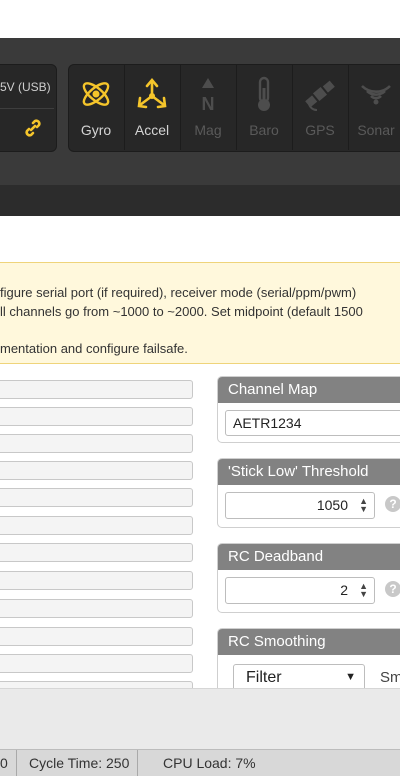 The width and height of the screenshot is (400, 776). I want to click on status-cycle-time: Cycle Time: 250, so click(80, 763).